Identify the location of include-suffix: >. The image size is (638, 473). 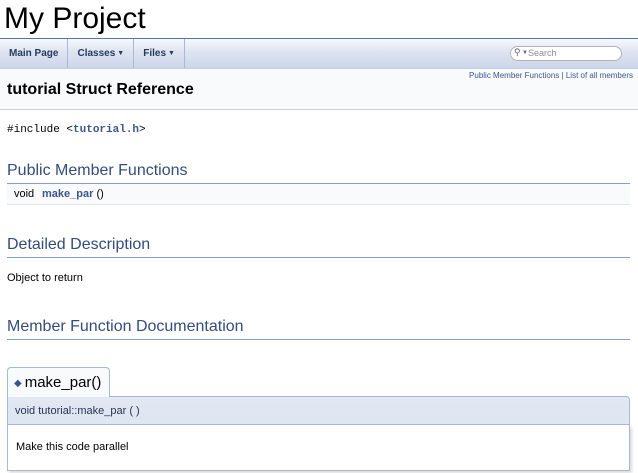
(142, 130).